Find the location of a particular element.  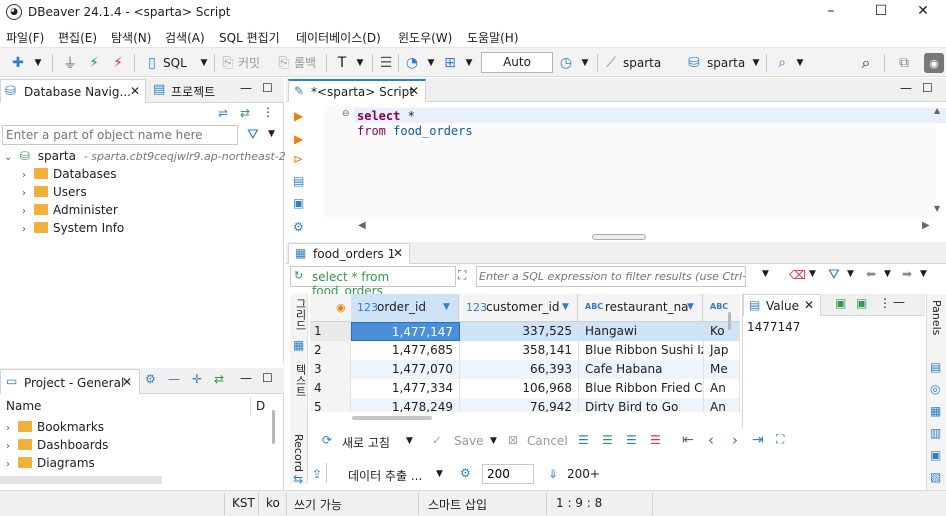

terminal-icon: ▣ is located at coordinates (298, 203).